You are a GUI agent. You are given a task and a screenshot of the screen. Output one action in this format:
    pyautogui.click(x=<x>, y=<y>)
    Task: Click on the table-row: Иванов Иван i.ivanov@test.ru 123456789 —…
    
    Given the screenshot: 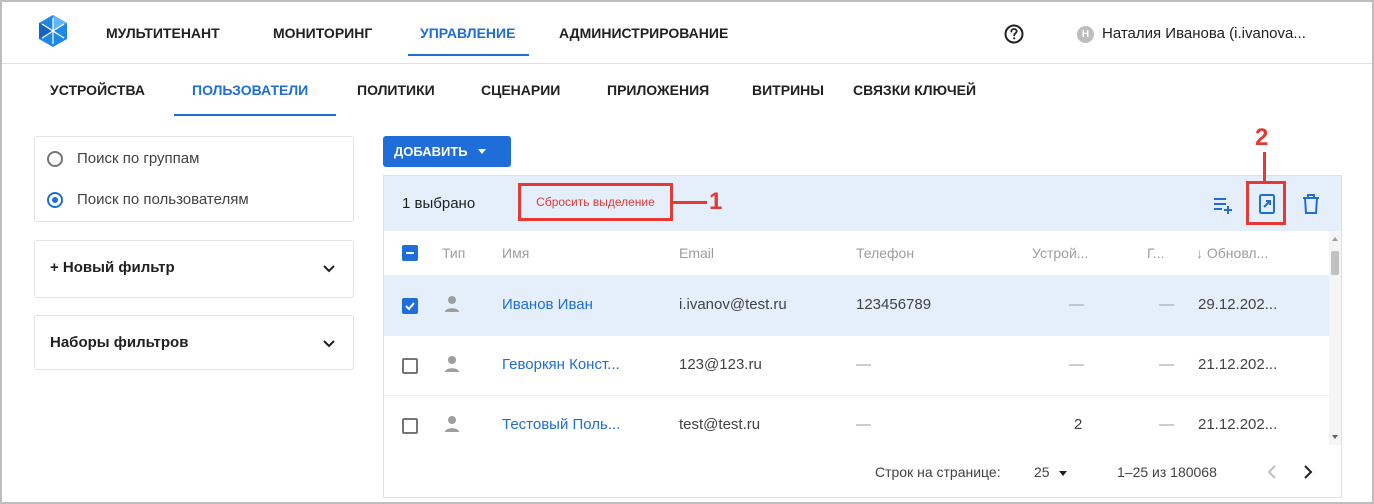 What is the action you would take?
    pyautogui.click(x=856, y=305)
    